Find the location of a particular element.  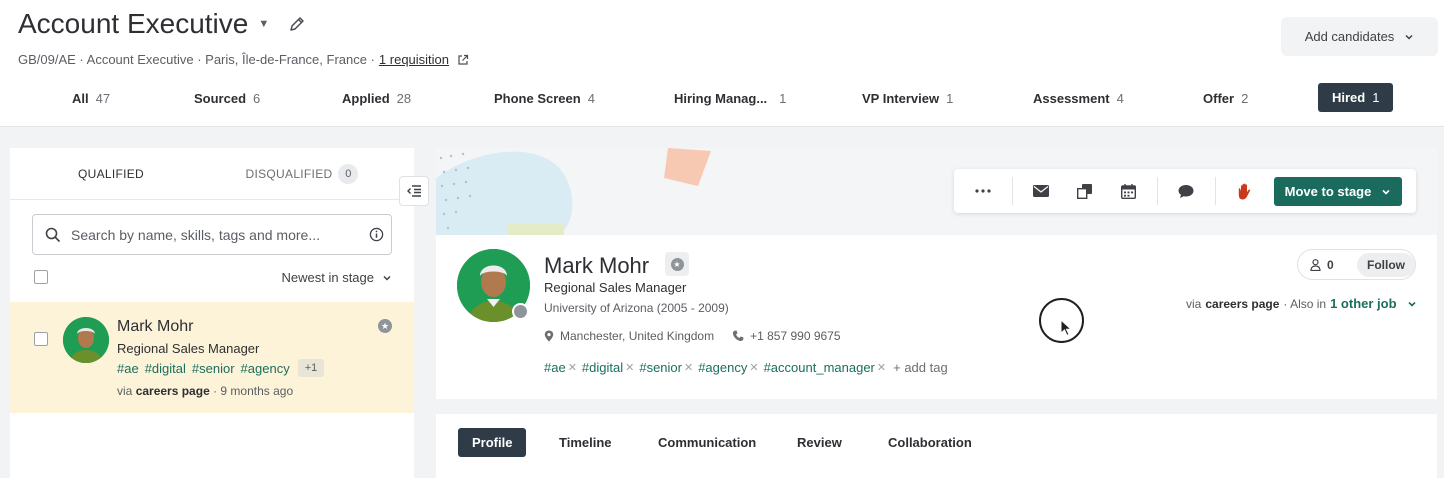

source-time: · 9 months ago is located at coordinates (253, 391).